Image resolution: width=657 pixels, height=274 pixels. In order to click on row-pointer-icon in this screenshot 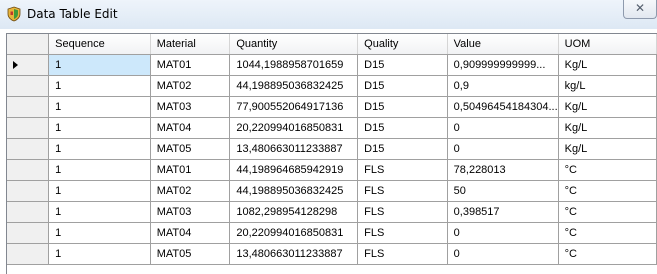, I will do `click(15, 64)`.